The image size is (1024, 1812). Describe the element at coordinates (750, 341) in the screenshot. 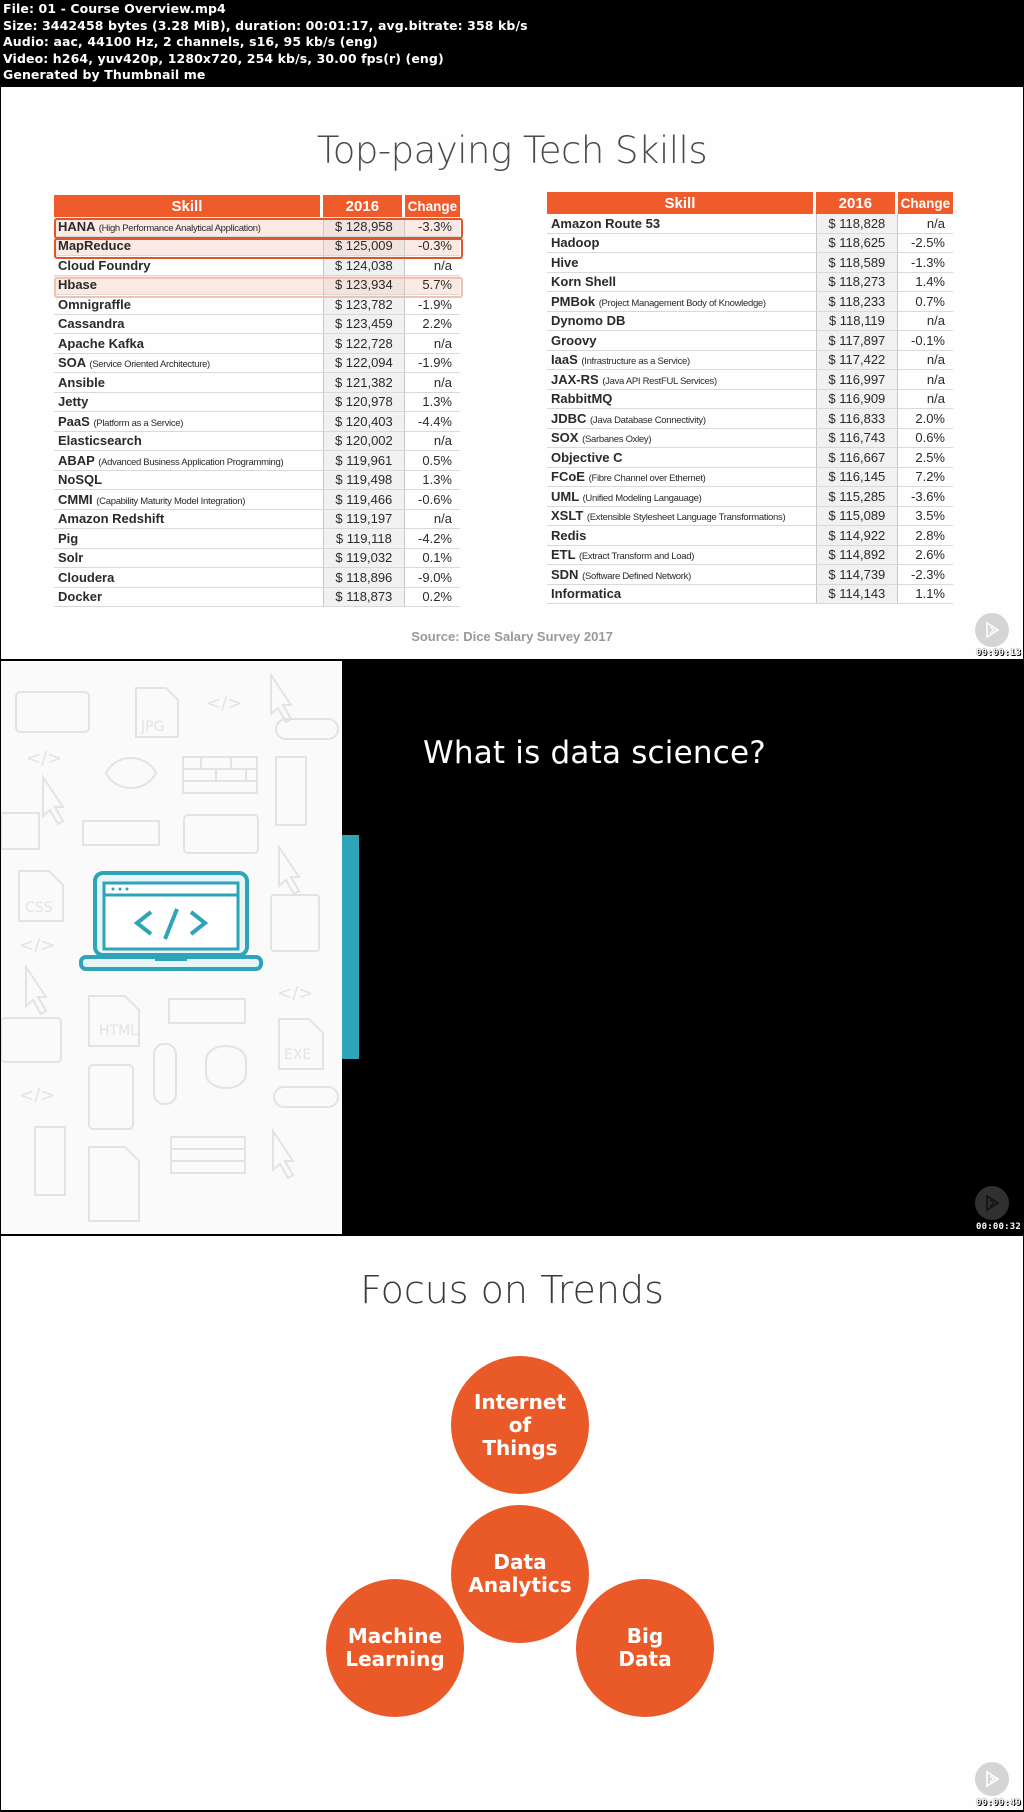

I see `table-row: Groovy $ 117,897 -0.1%` at that location.